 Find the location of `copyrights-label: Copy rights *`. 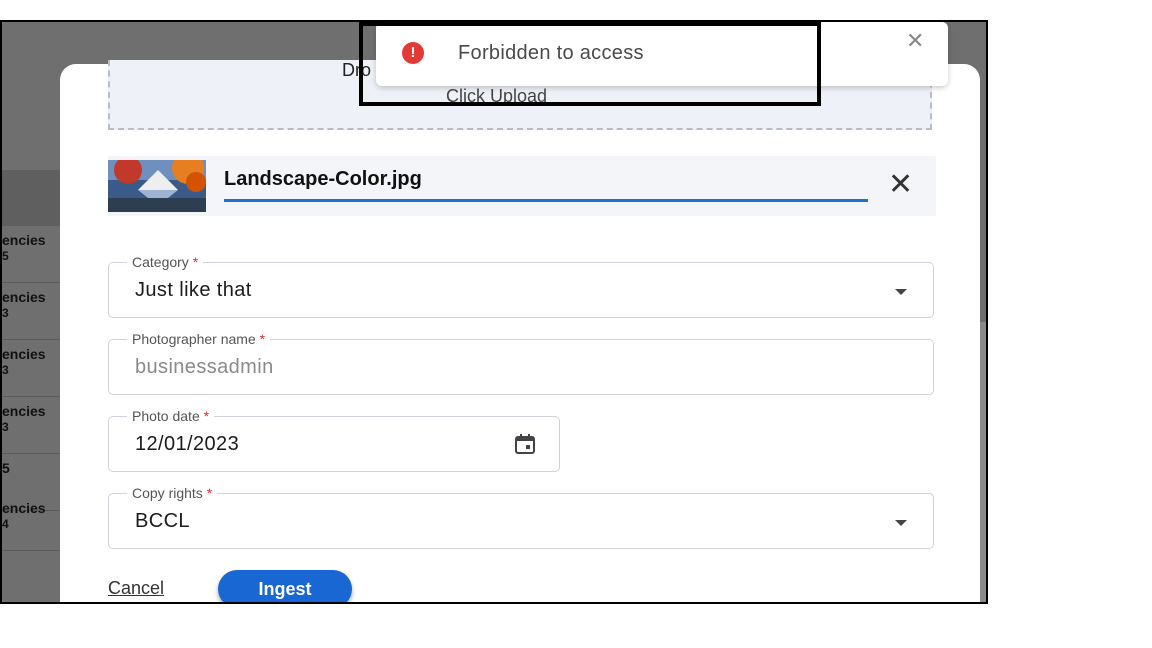

copyrights-label: Copy rights * is located at coordinates (172, 493).